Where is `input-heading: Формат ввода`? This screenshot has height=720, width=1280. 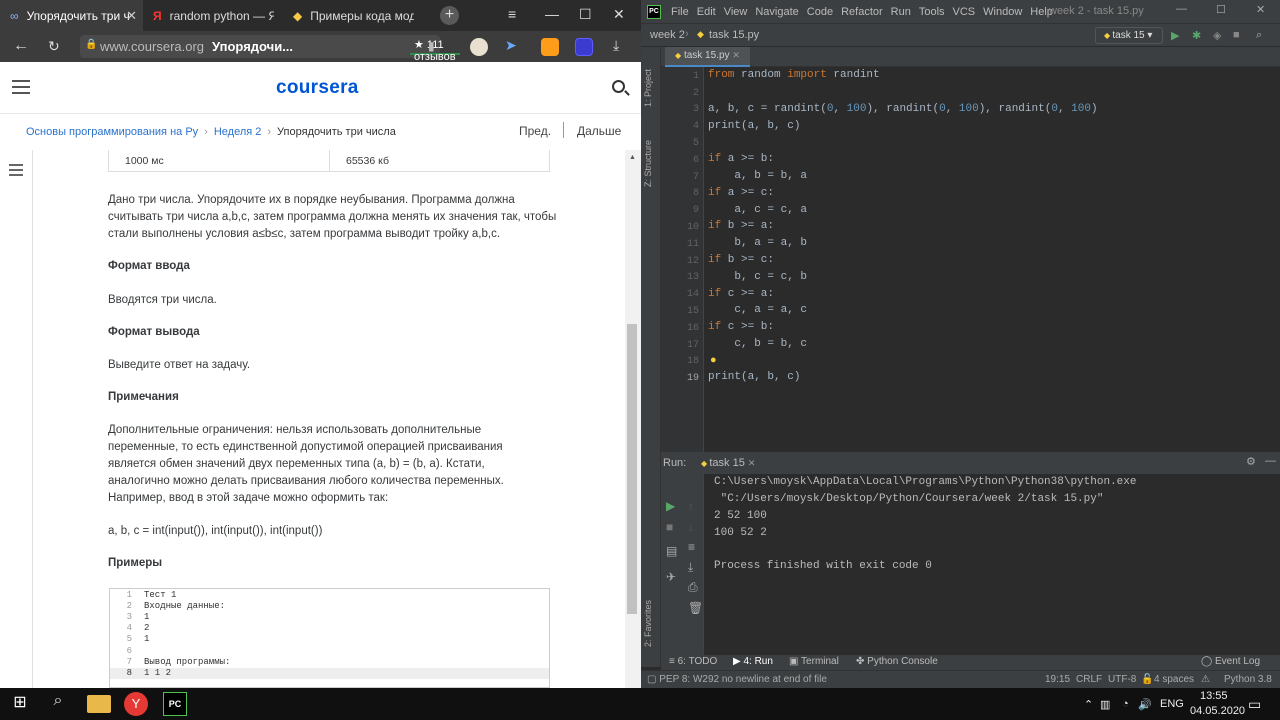 input-heading: Формат ввода is located at coordinates (149, 266).